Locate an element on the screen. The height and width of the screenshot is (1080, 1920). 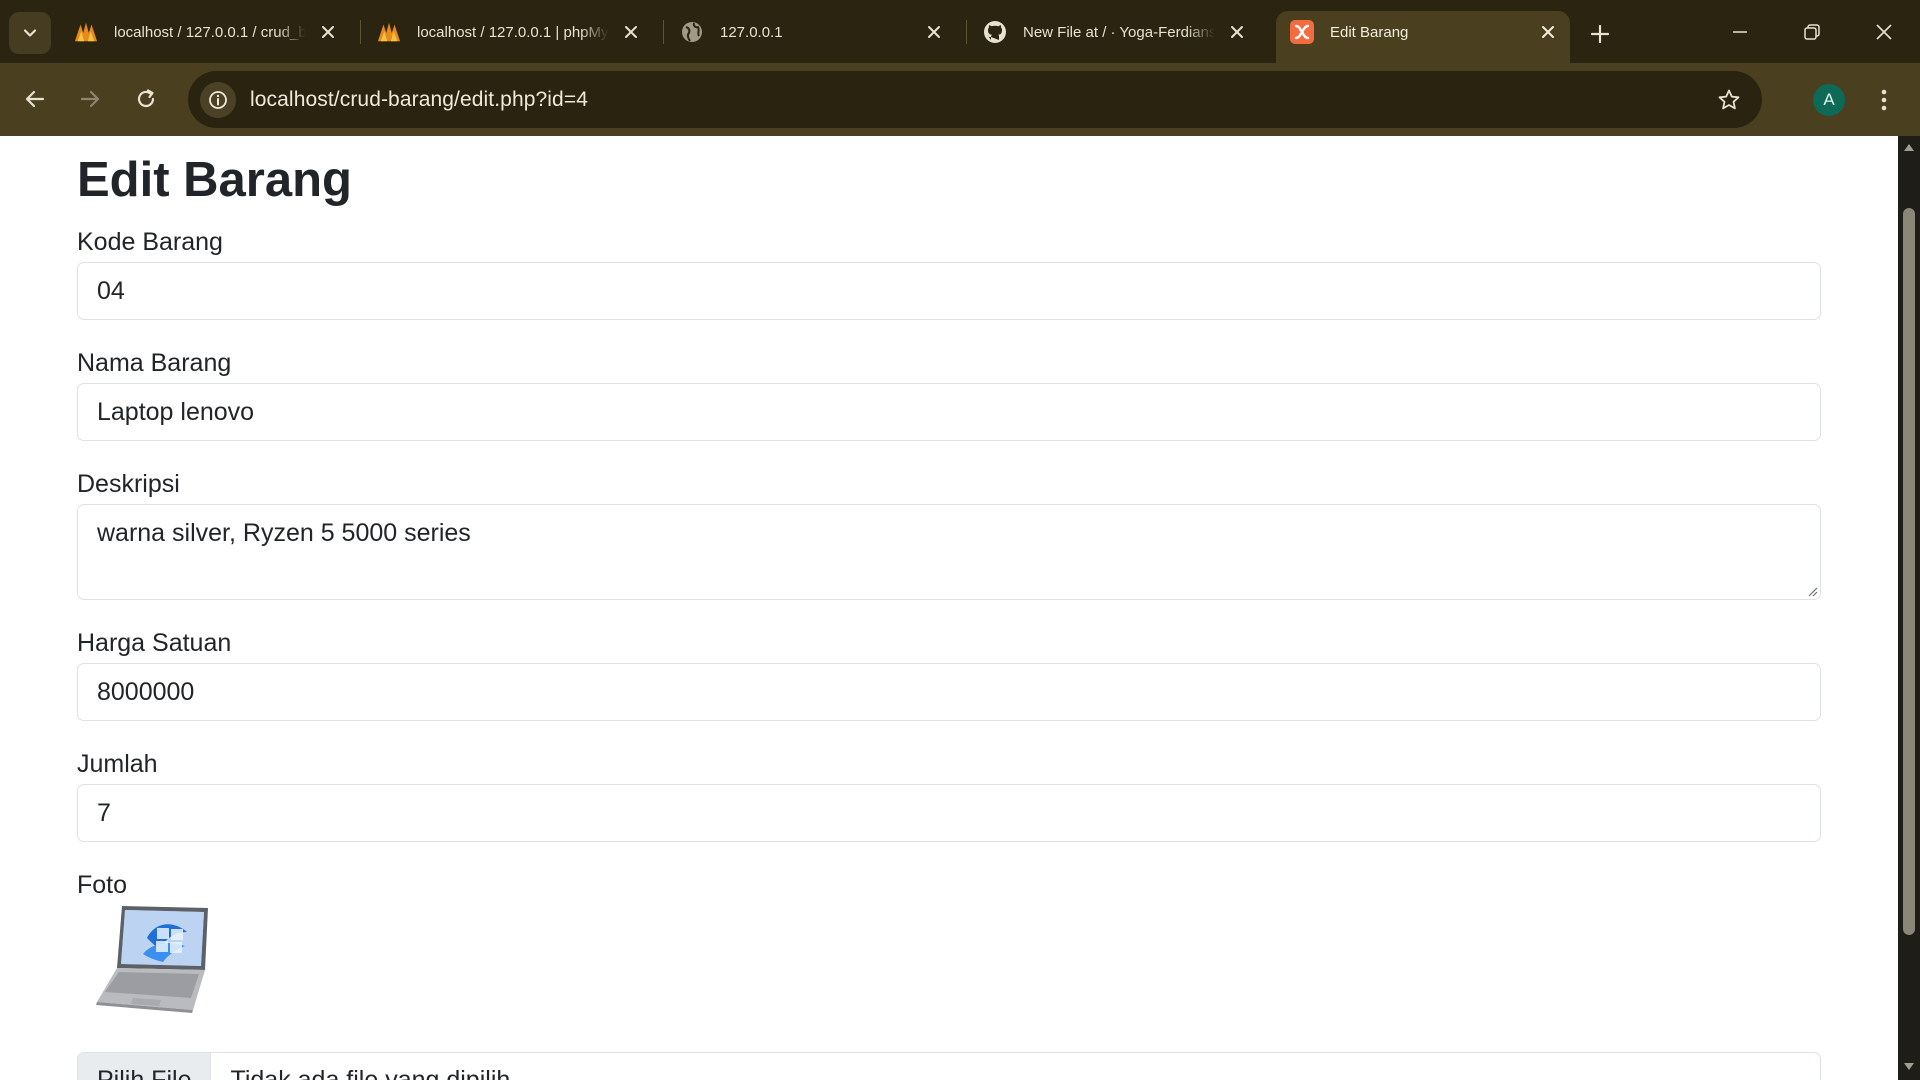
xampp-icon is located at coordinates (1302, 32).